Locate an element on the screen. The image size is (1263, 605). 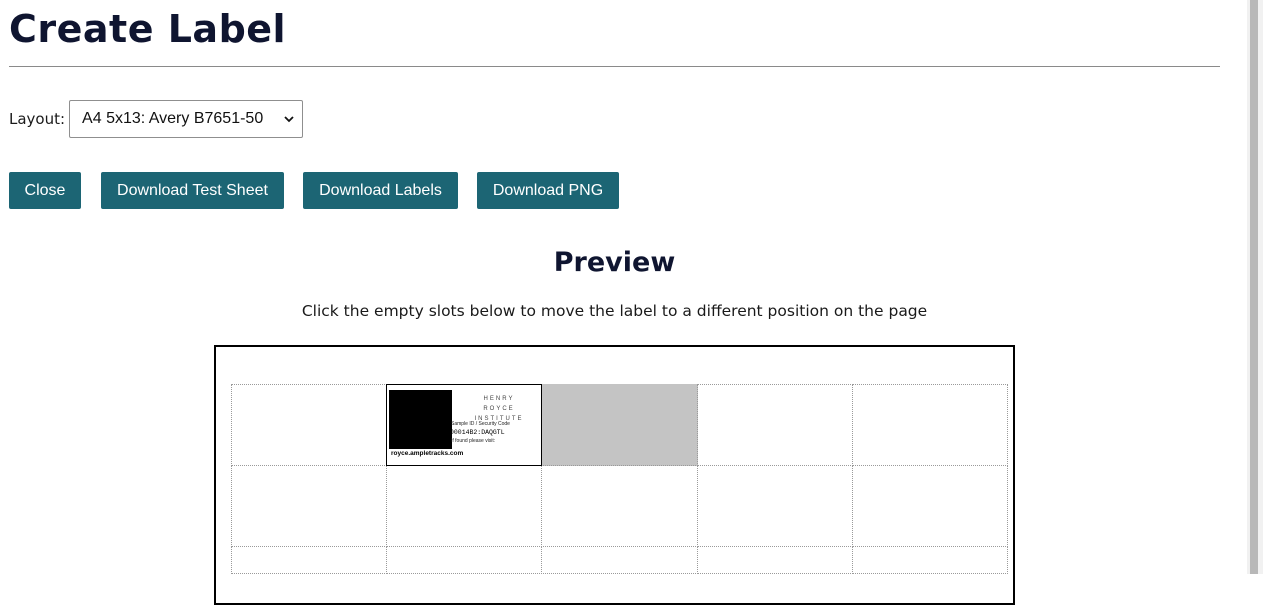
label-found-text: If found please visit: is located at coordinates (473, 441).